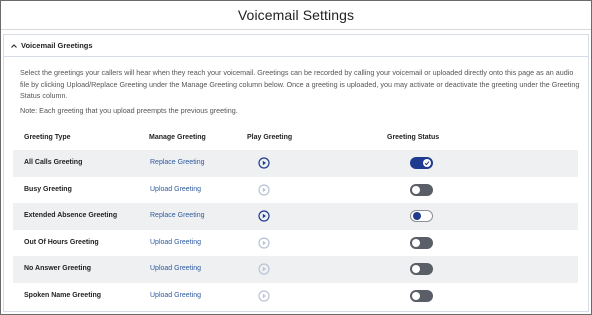  Describe the element at coordinates (177, 137) in the screenshot. I see `header-manage-greeting: Manage Greeting` at that location.